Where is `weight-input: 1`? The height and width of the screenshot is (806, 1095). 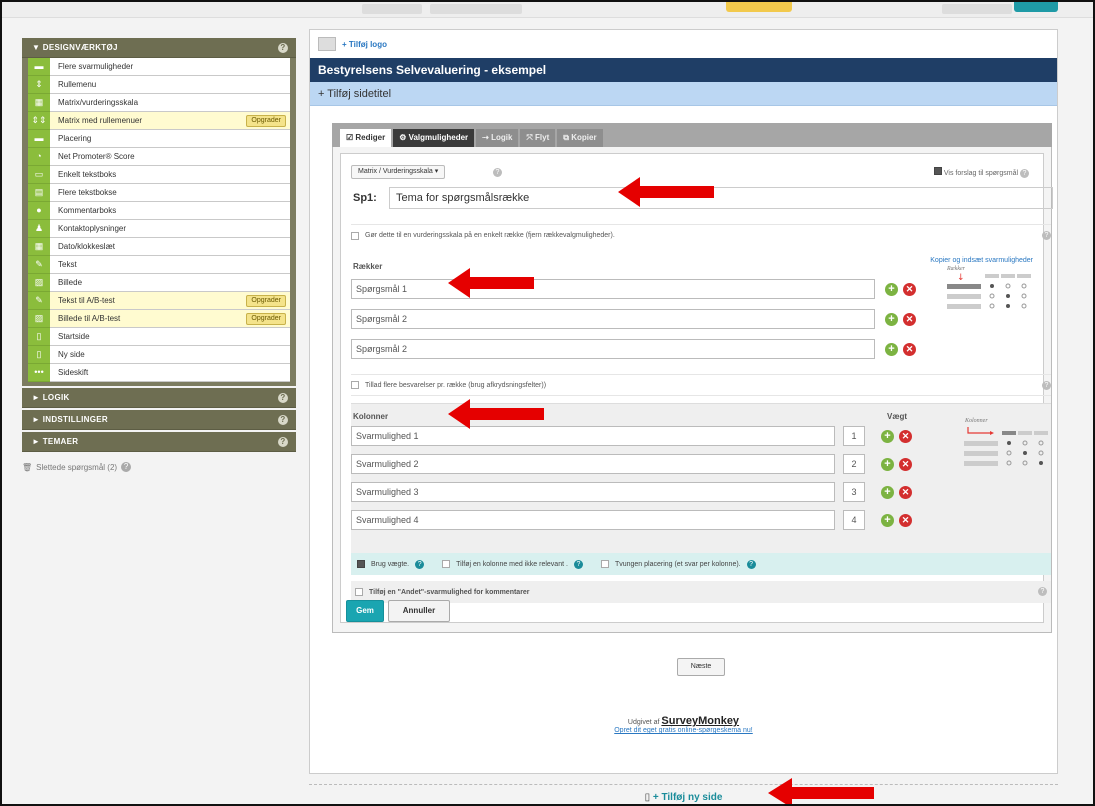 weight-input: 1 is located at coordinates (854, 436).